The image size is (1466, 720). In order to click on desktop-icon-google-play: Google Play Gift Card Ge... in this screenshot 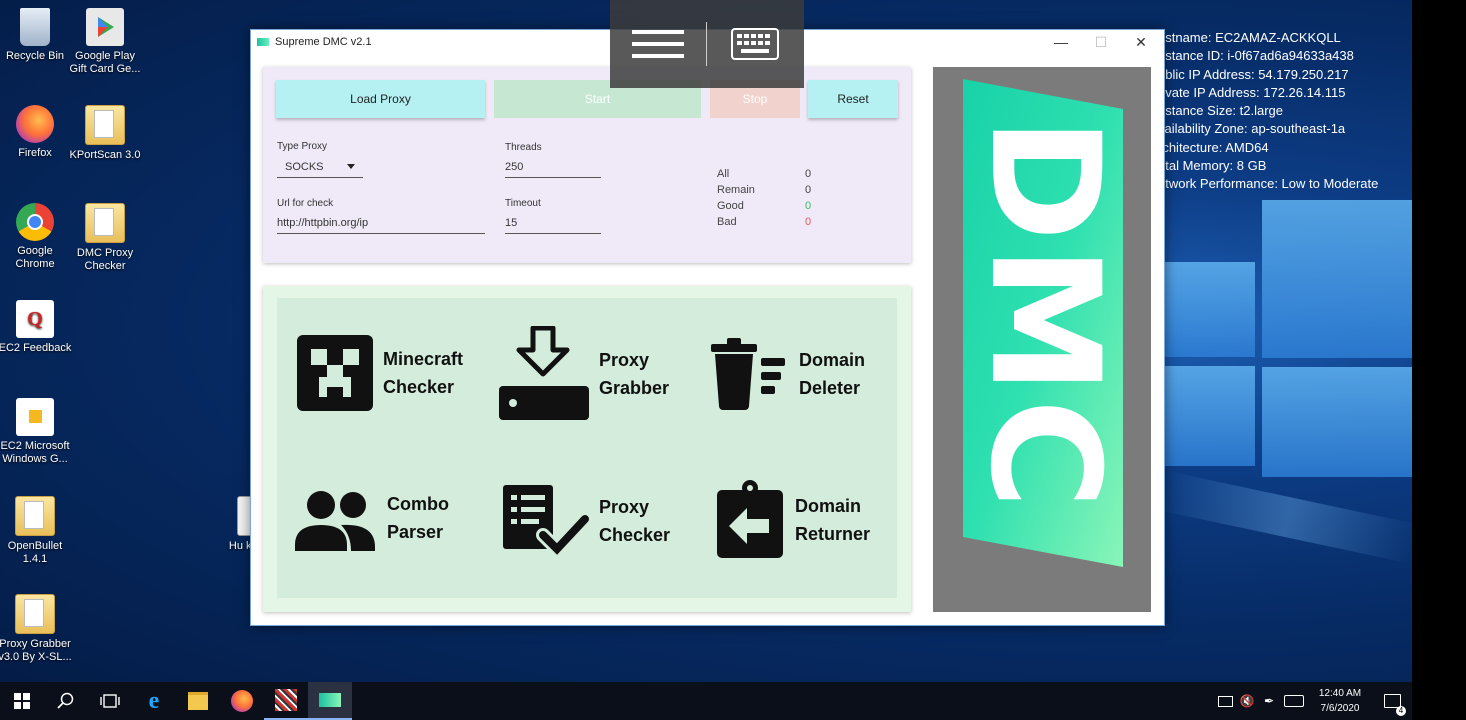, I will do `click(105, 42)`.